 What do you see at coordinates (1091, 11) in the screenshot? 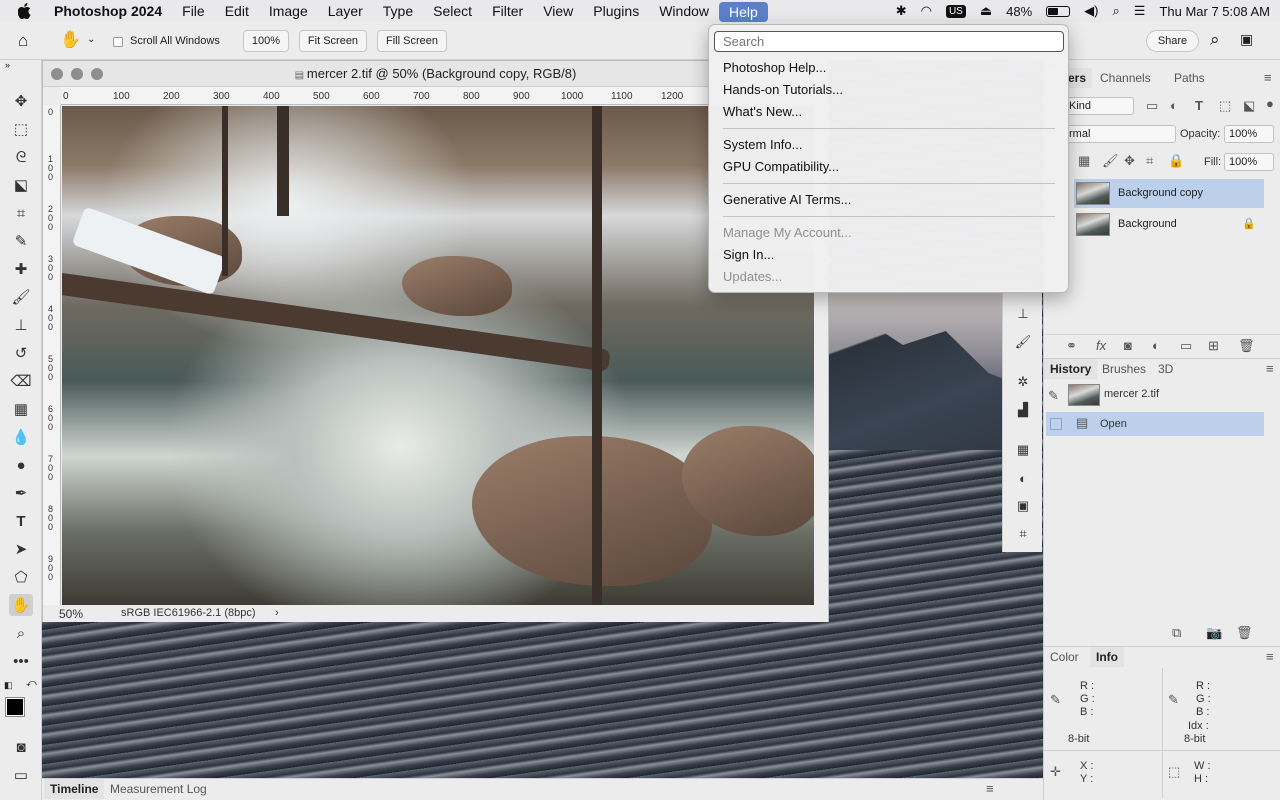
I see `volume-icon: ◀)` at bounding box center [1091, 11].